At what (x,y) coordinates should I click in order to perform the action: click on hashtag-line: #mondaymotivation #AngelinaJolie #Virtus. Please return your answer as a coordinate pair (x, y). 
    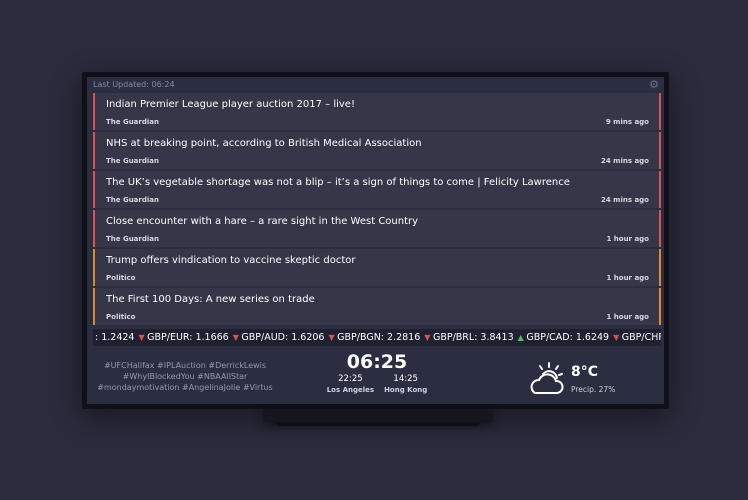
    Looking at the image, I should click on (185, 387).